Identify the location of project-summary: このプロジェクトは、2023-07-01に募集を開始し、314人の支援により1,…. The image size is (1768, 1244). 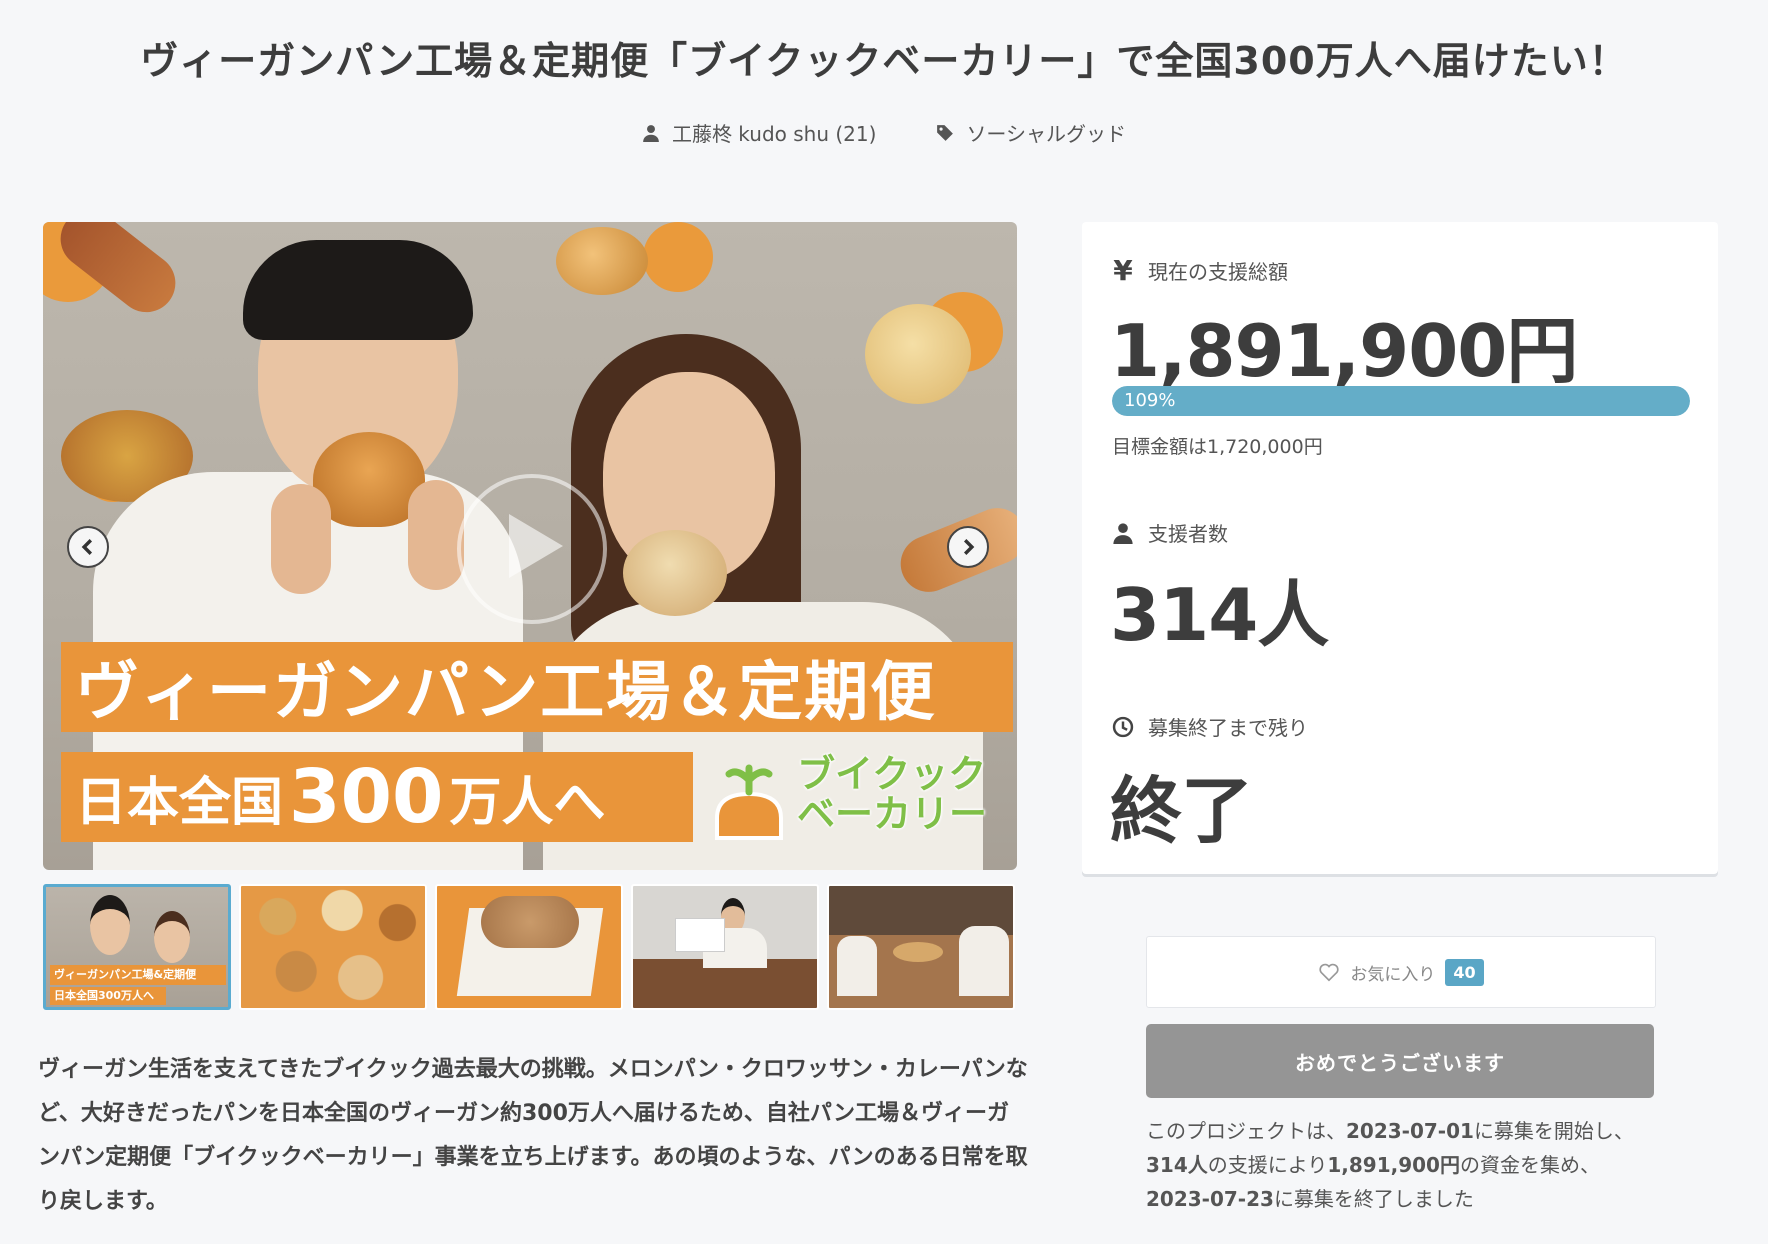
(1390, 1165).